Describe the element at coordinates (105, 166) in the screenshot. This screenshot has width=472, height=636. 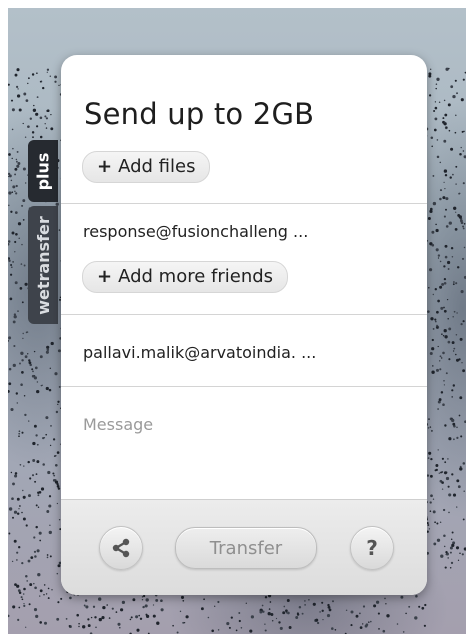
I see `plus-icon: +` at that location.